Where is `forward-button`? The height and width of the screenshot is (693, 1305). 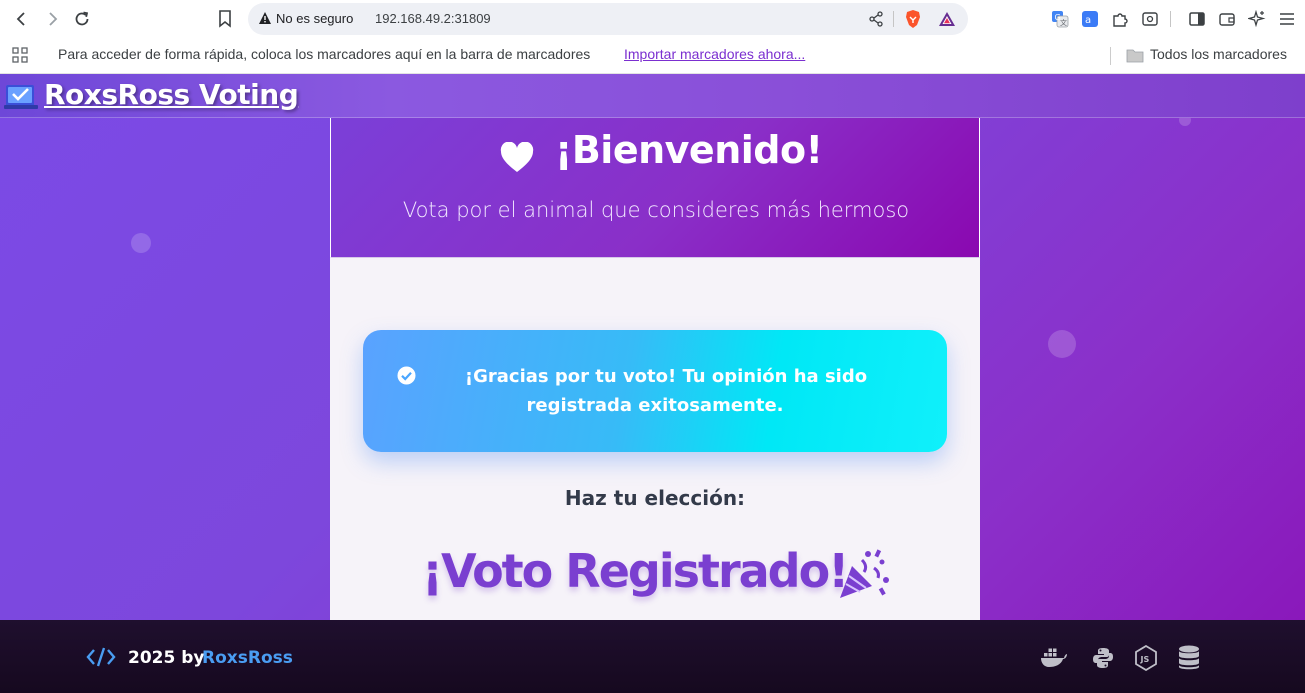 forward-button is located at coordinates (52, 19).